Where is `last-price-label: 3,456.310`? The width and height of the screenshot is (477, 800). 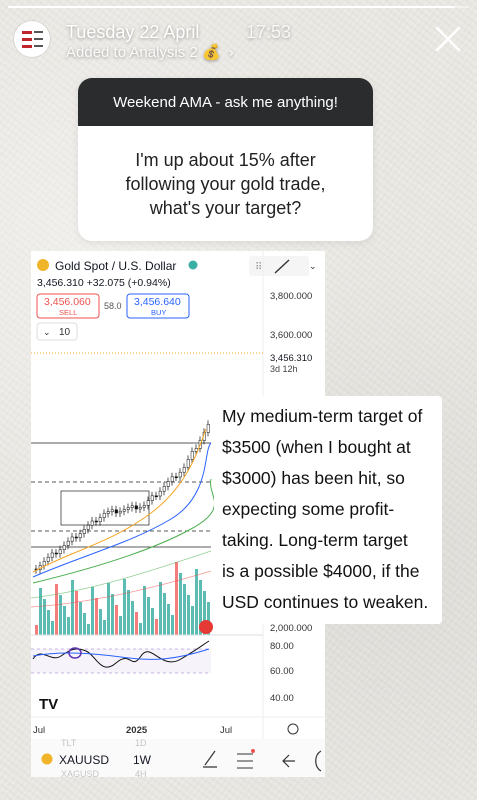
last-price-label: 3,456.310 is located at coordinates (291, 358).